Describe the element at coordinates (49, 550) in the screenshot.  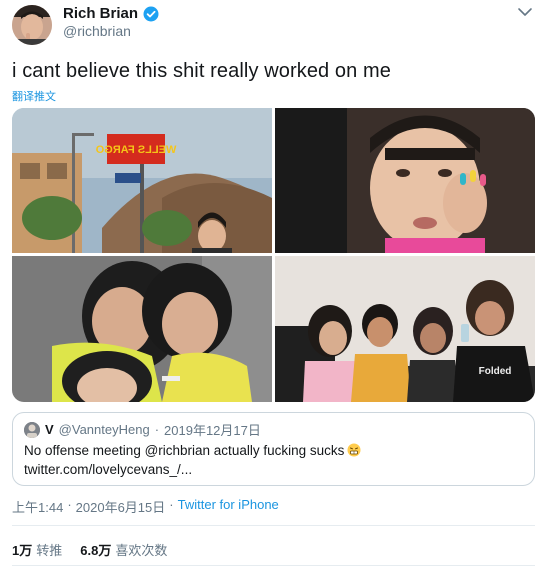
I see `retweets-label: 转推` at that location.